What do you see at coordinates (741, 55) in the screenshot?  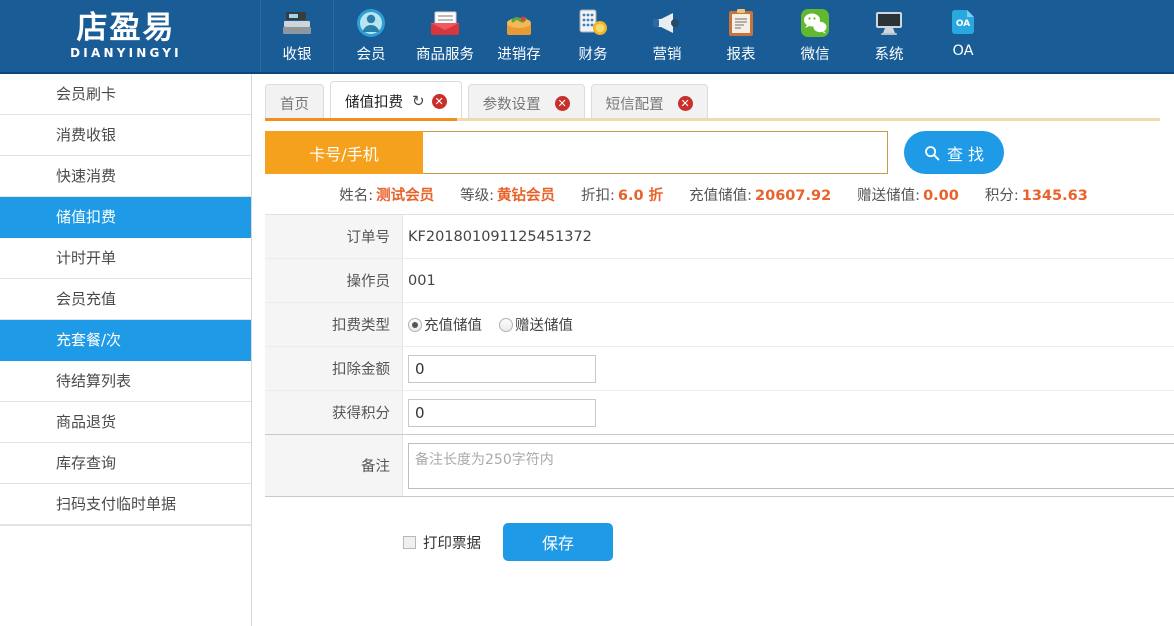 I see `nav-label: 报表` at bounding box center [741, 55].